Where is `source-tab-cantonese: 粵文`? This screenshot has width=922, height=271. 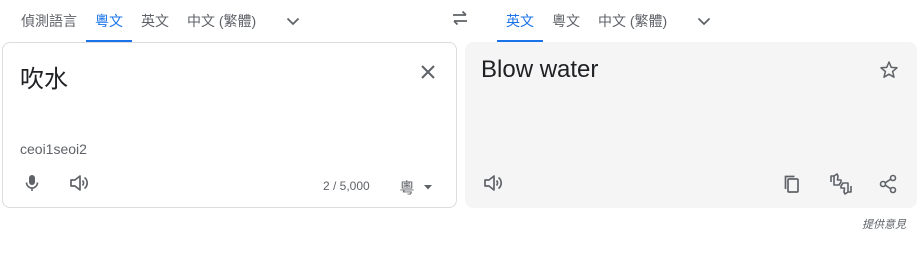
source-tab-cantonese: 粵文 is located at coordinates (109, 21).